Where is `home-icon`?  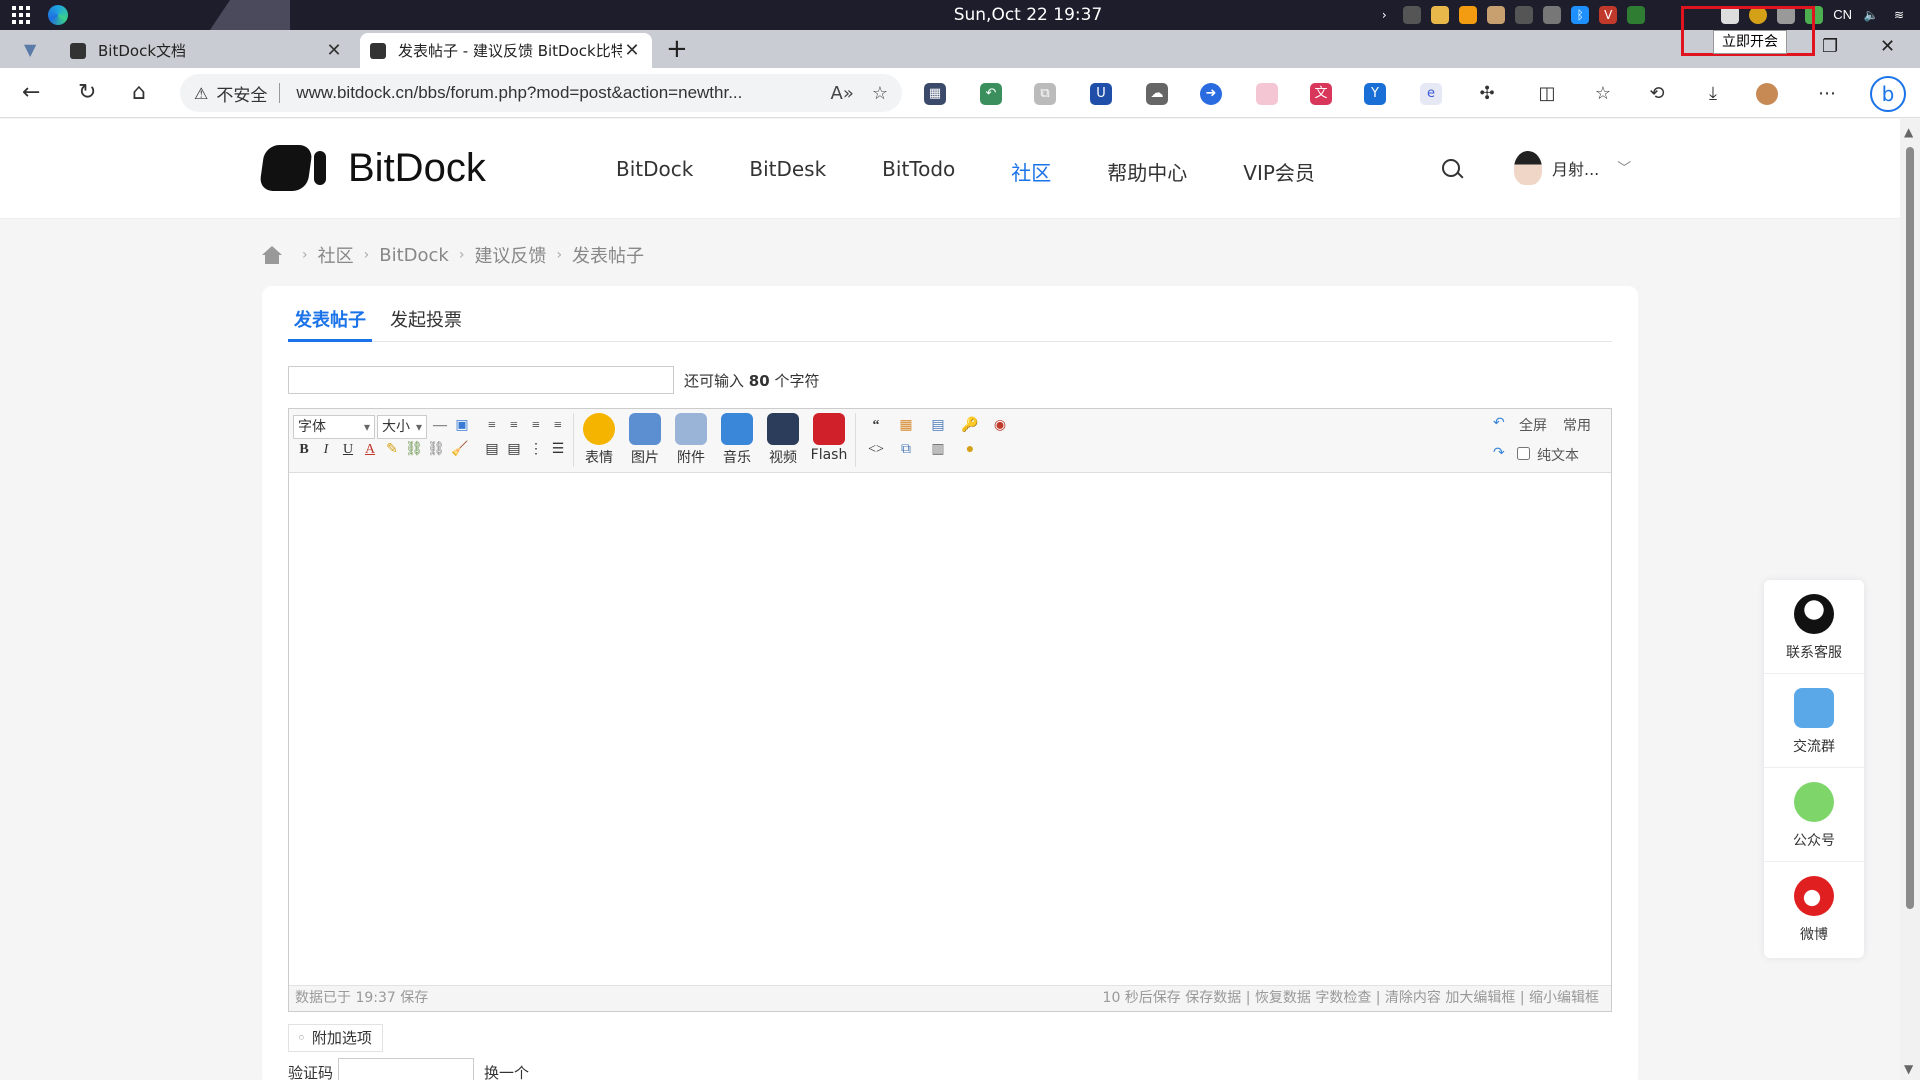 home-icon is located at coordinates (272, 255).